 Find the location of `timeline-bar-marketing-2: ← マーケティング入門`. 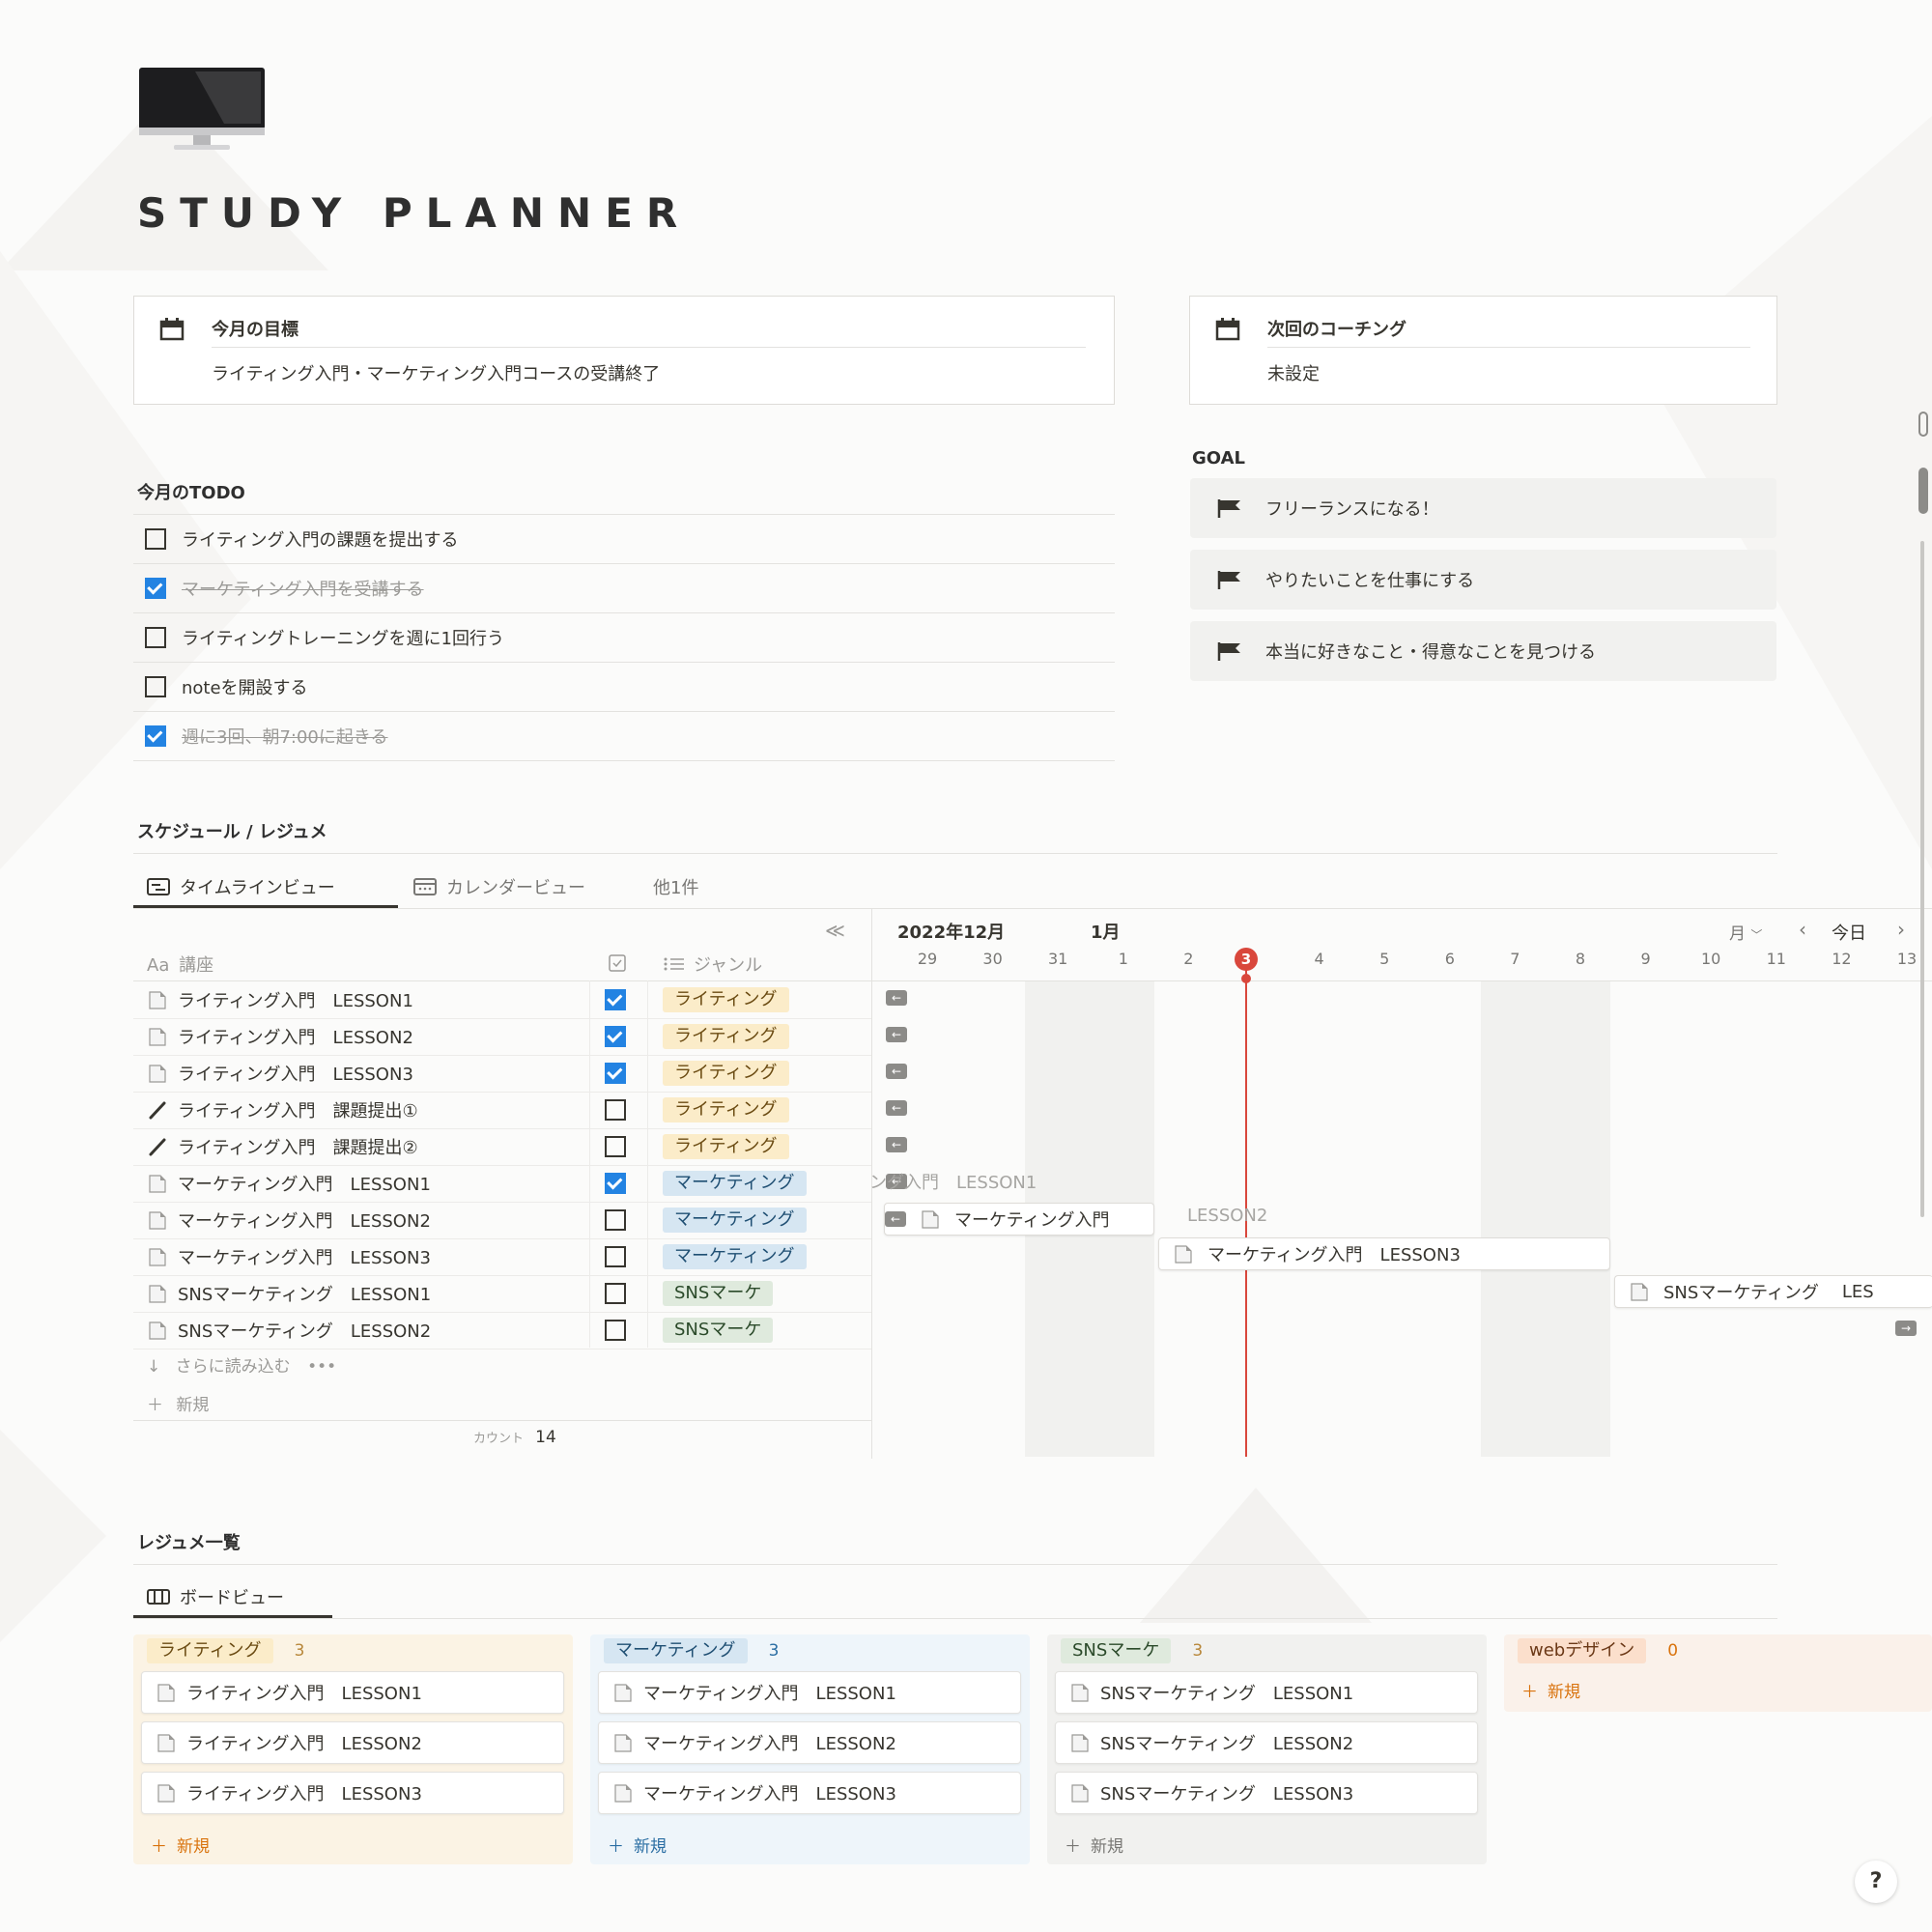

timeline-bar-marketing-2: ← マーケティング入門 is located at coordinates (1019, 1219).